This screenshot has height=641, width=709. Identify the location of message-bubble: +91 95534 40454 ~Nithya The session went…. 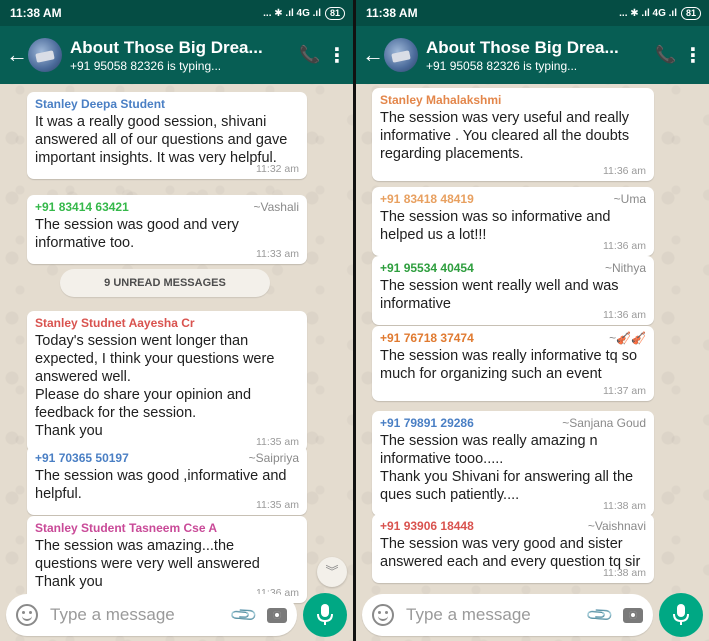
(513, 290).